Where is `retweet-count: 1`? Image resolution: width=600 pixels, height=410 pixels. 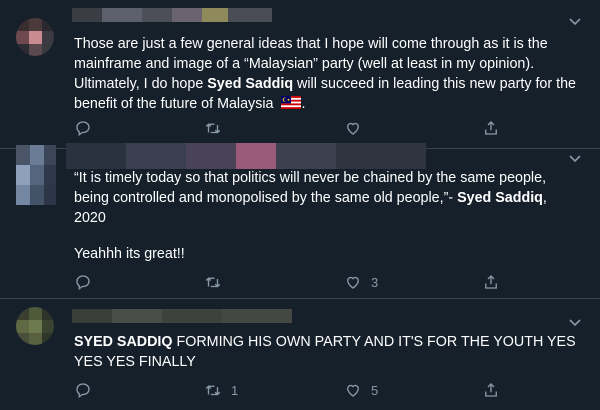 retweet-count: 1 is located at coordinates (235, 390).